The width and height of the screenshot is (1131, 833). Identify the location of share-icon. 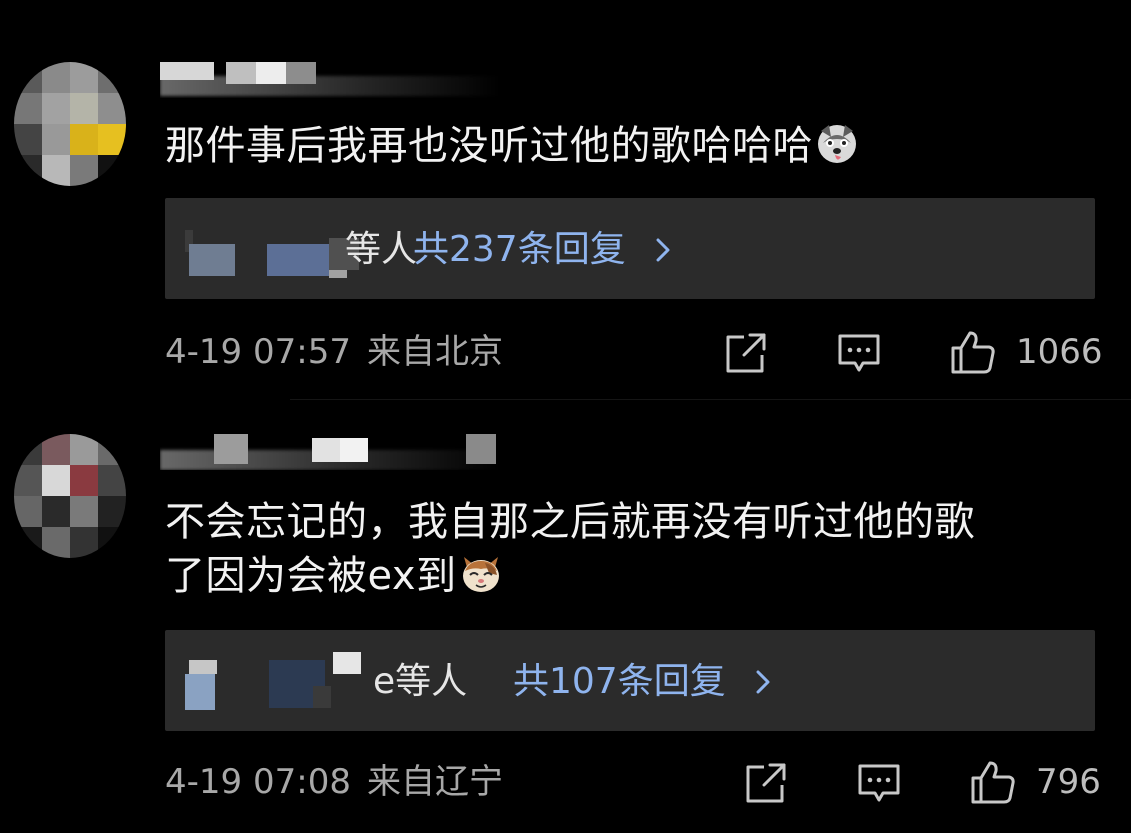
(766, 783).